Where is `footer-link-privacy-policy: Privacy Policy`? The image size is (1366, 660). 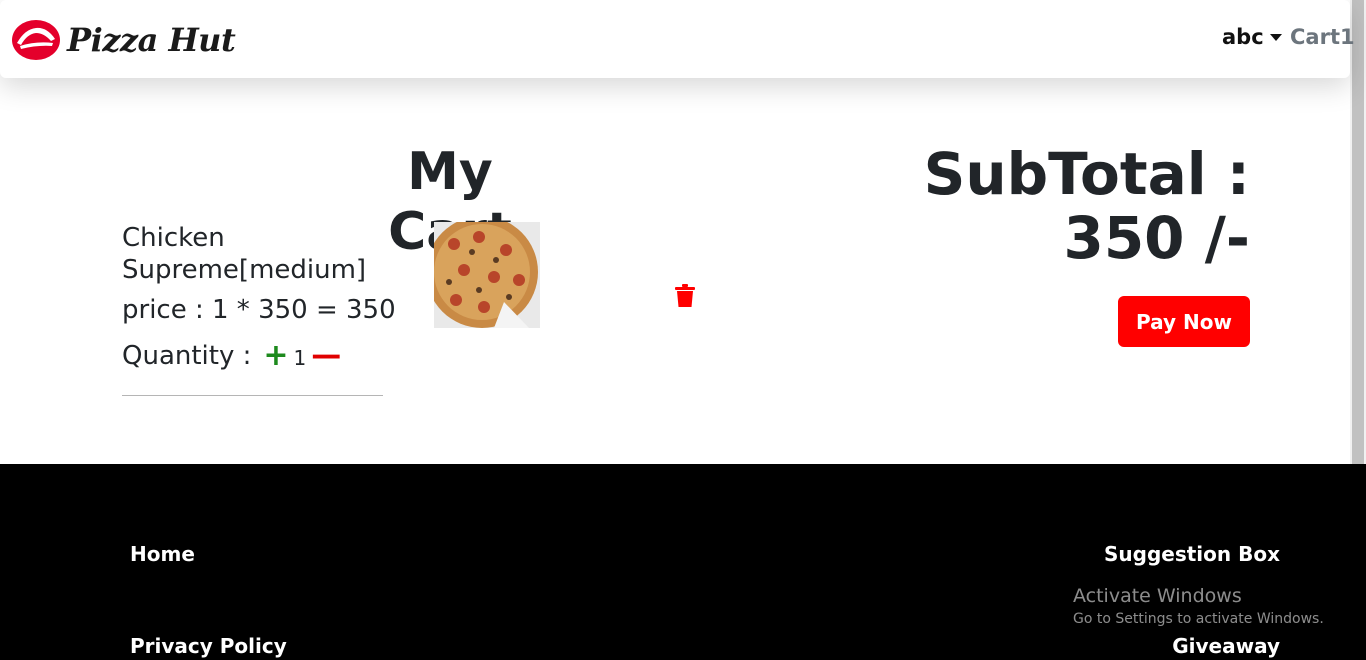 footer-link-privacy-policy: Privacy Policy is located at coordinates (208, 646).